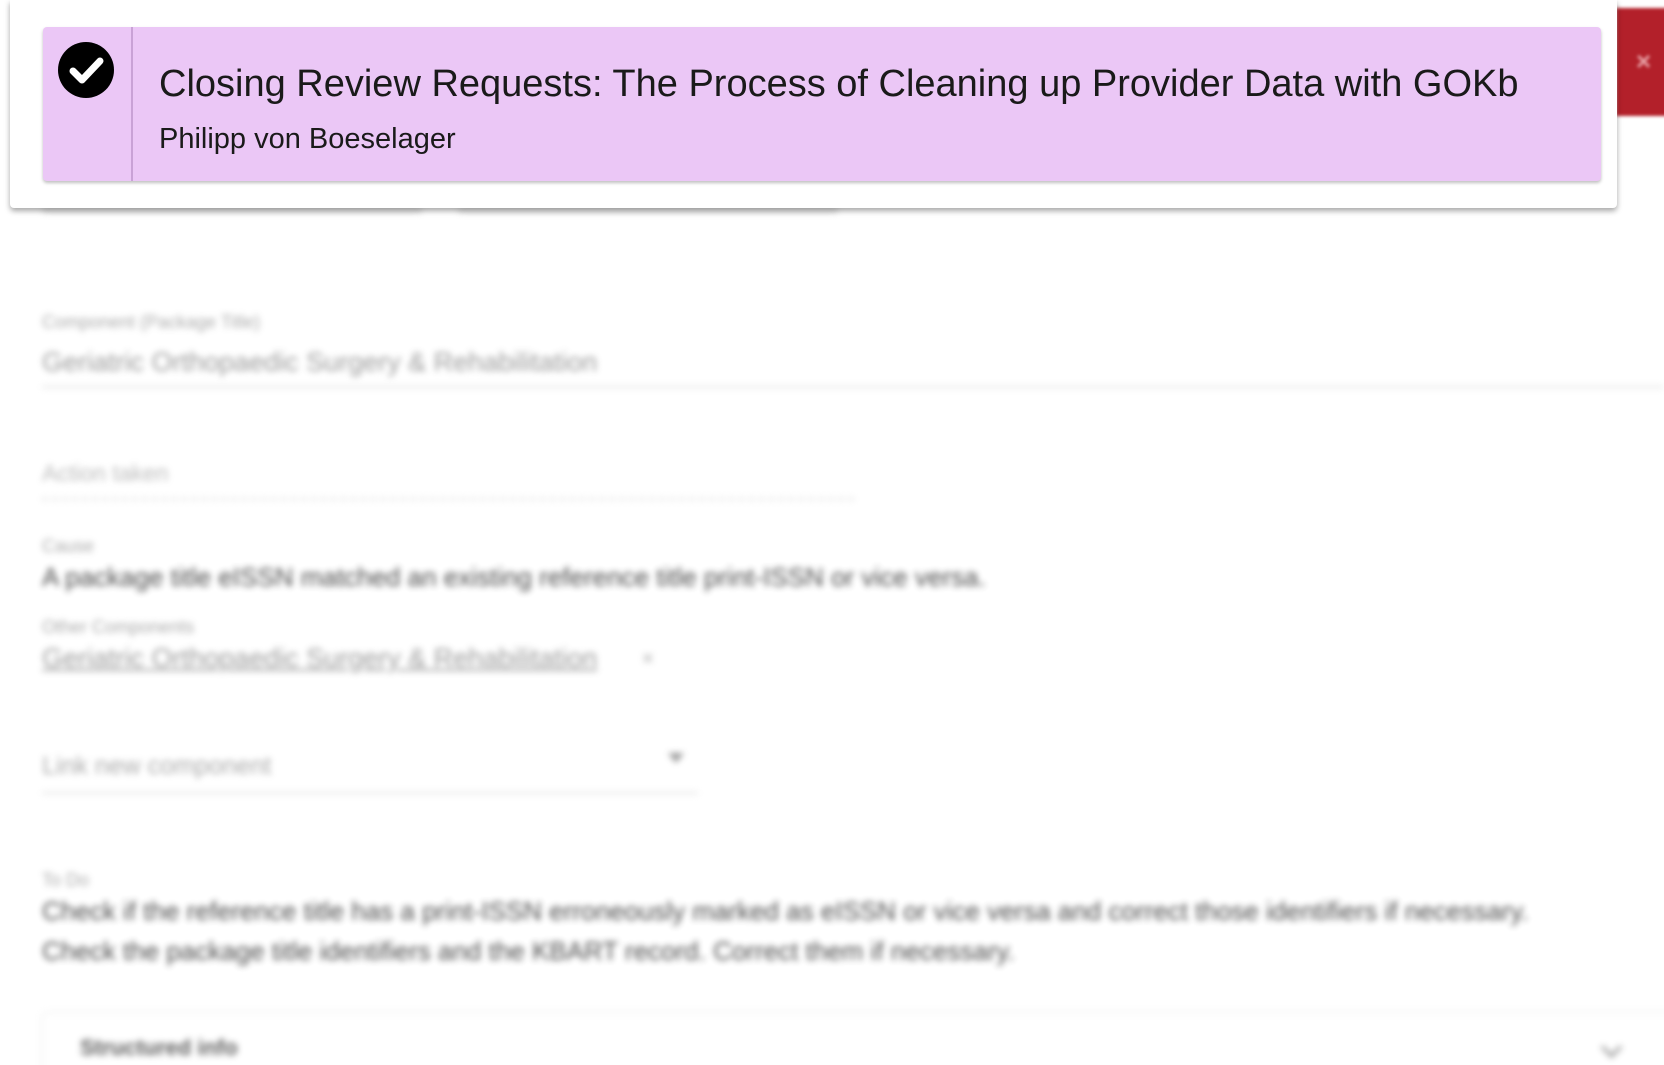 This screenshot has width=1664, height=1065. Describe the element at coordinates (68, 546) in the screenshot. I see `cause-label: Cause` at that location.